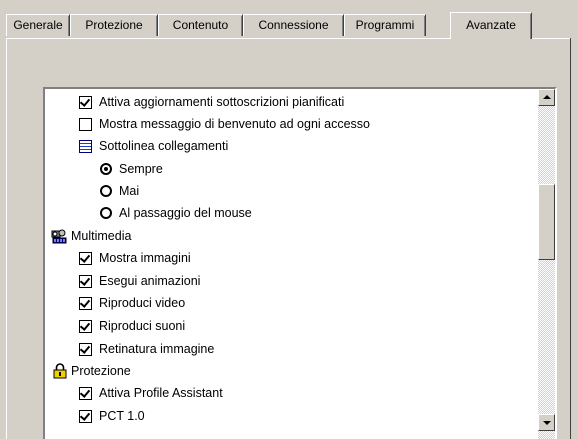 This screenshot has width=577, height=439. I want to click on list-item: Sottolinea collegamenti, so click(153, 146).